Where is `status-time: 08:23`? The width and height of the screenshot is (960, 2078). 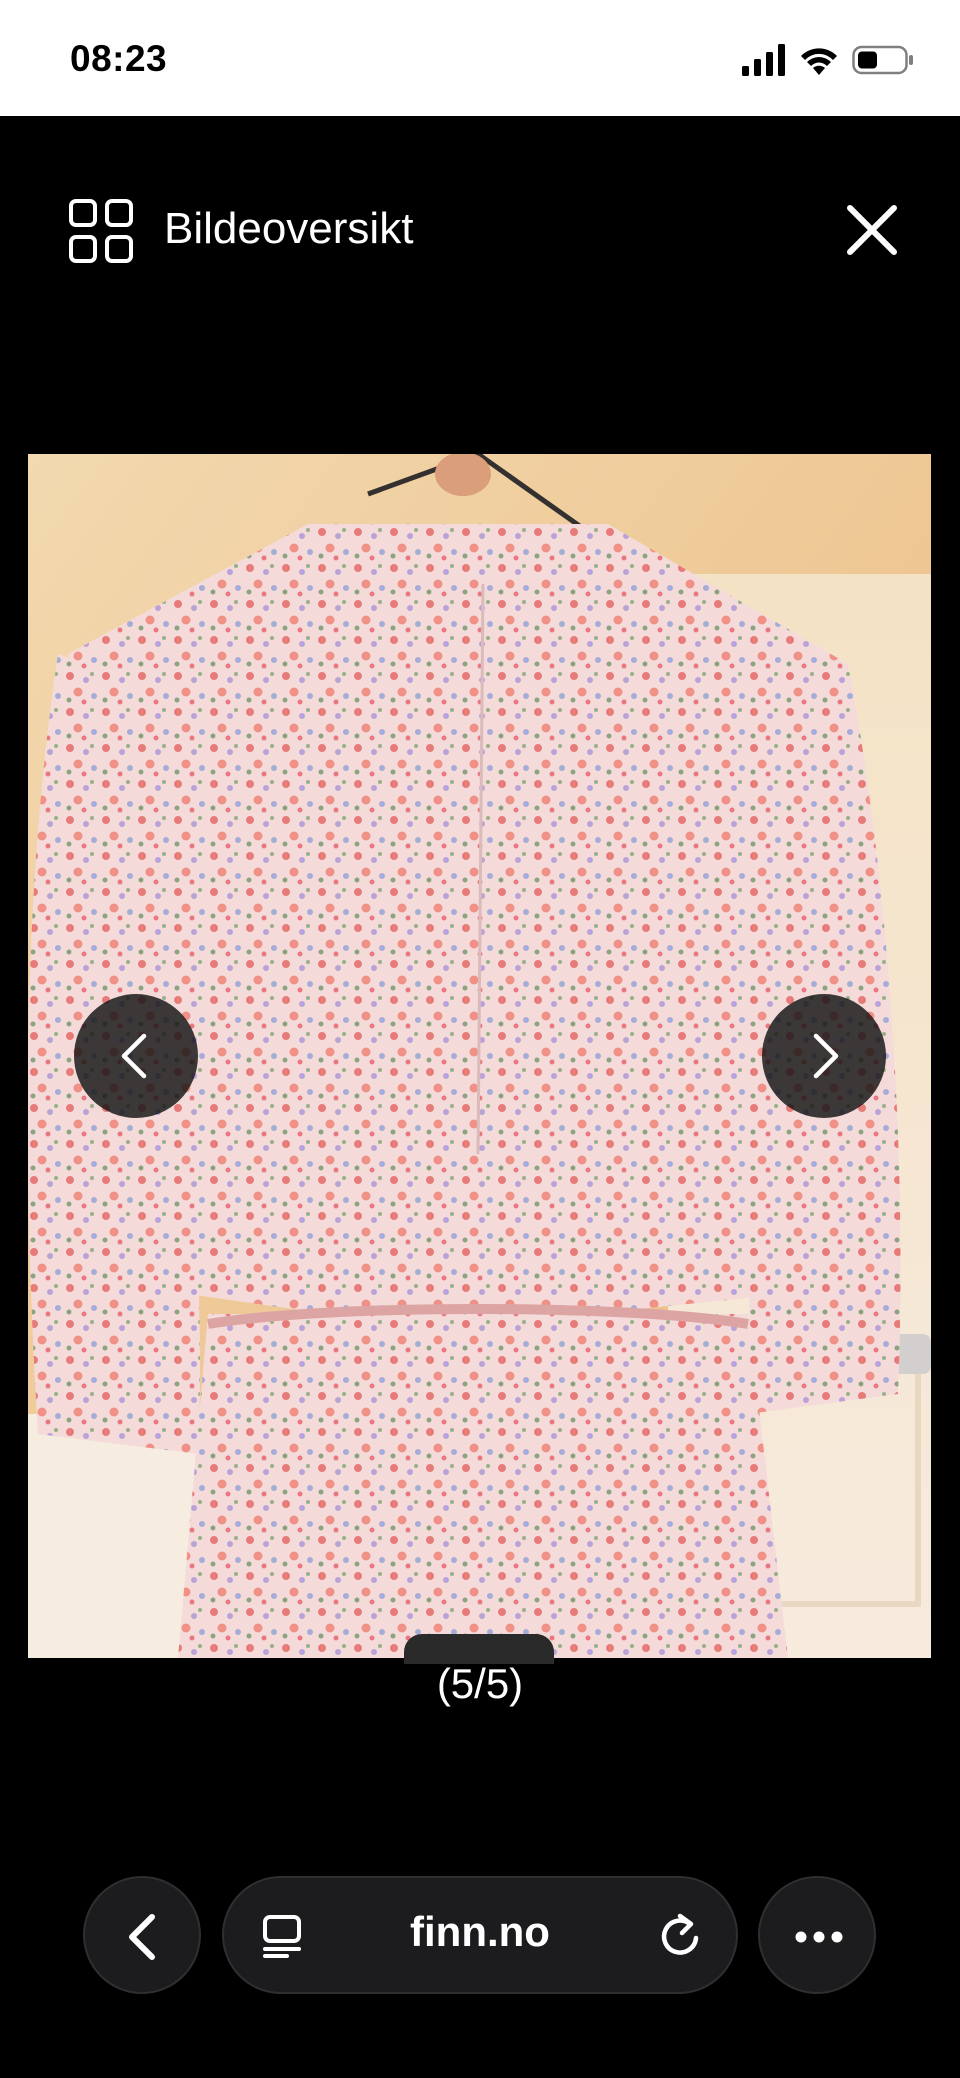
status-time: 08:23 is located at coordinates (119, 58).